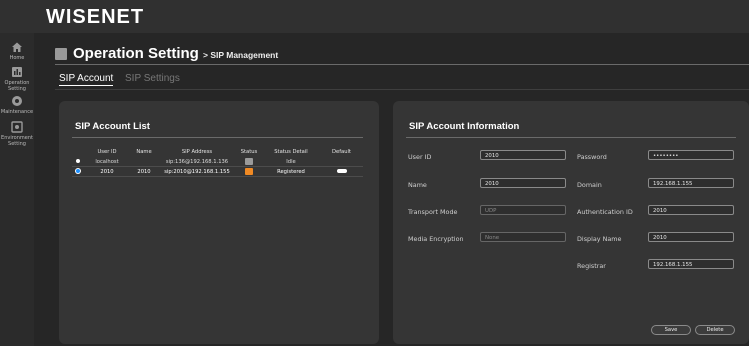 This screenshot has width=749, height=346. Describe the element at coordinates (417, 185) in the screenshot. I see `name-label: Name` at that location.